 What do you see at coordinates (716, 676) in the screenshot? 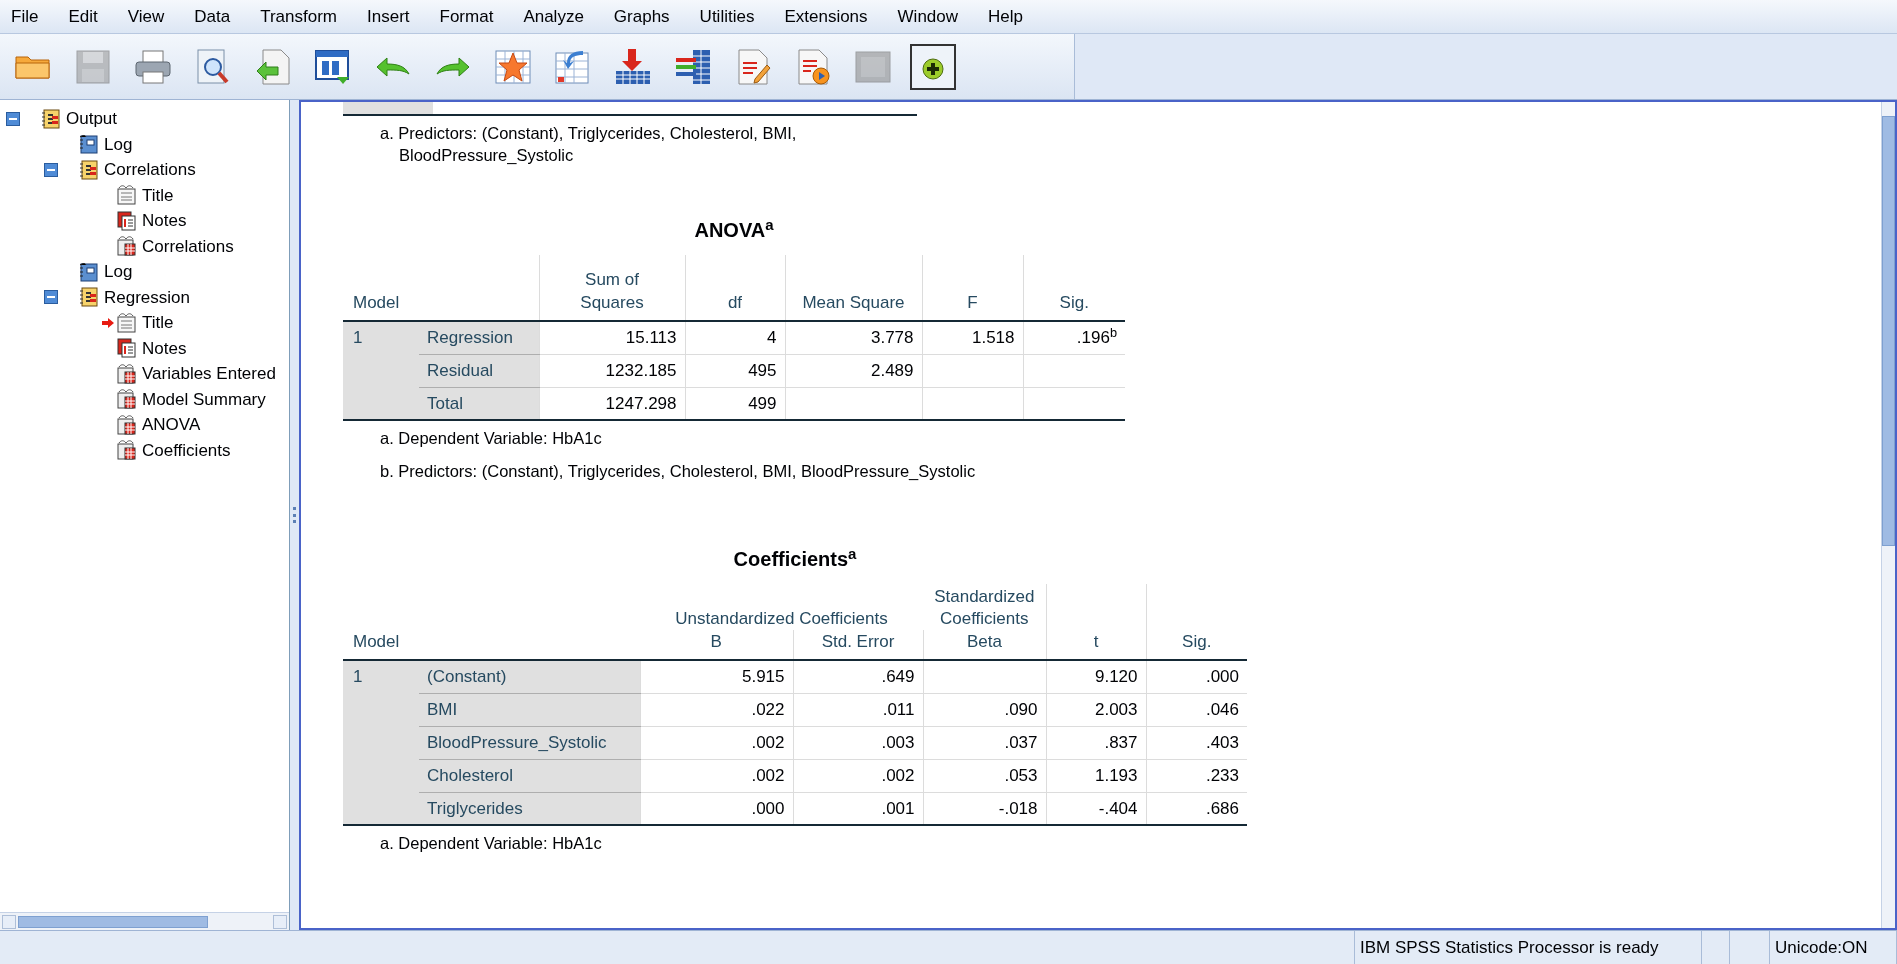
I see `table-cell: 5.915` at bounding box center [716, 676].